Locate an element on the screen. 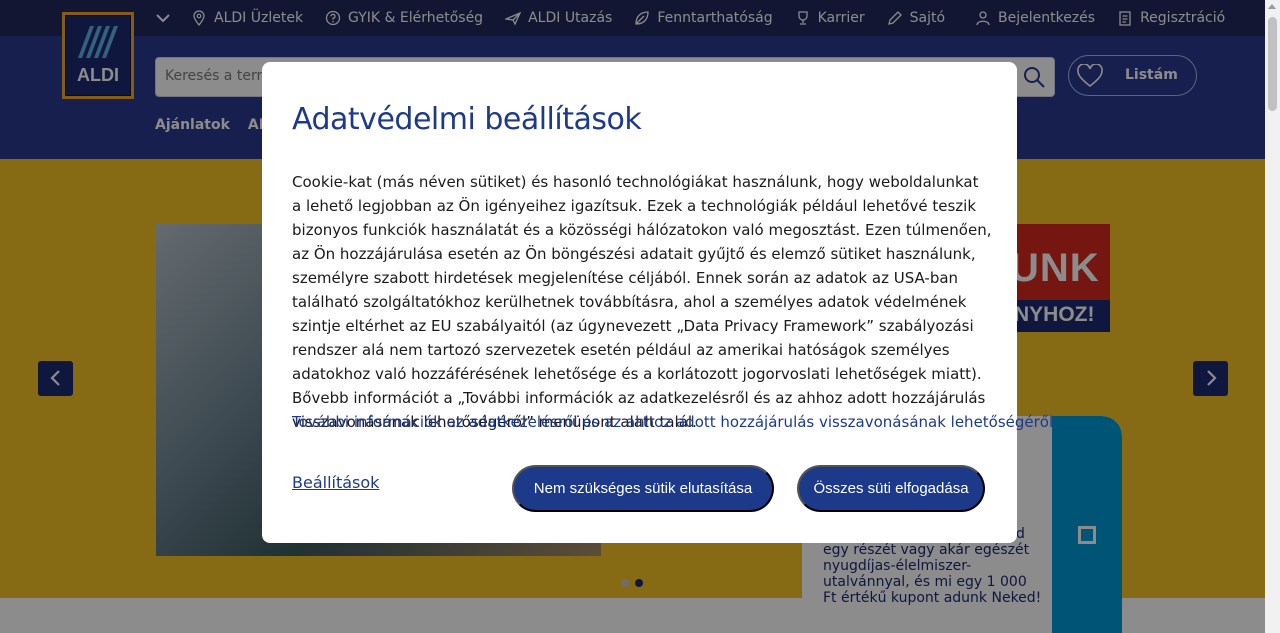 This screenshot has height=633, width=1280. page-scrollbar is located at coordinates (1272, 316).